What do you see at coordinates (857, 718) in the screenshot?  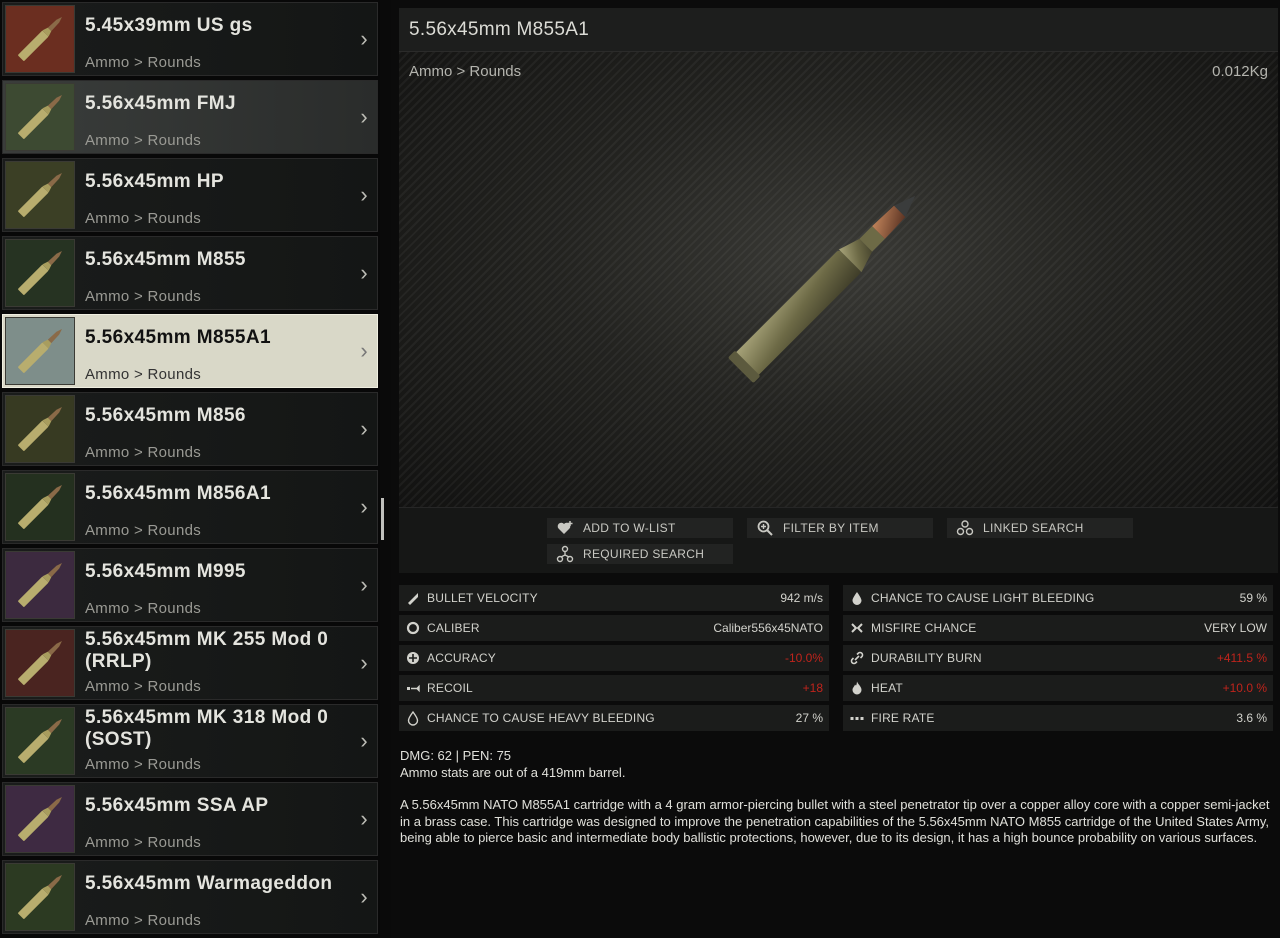 I see `fire-rate-icon` at bounding box center [857, 718].